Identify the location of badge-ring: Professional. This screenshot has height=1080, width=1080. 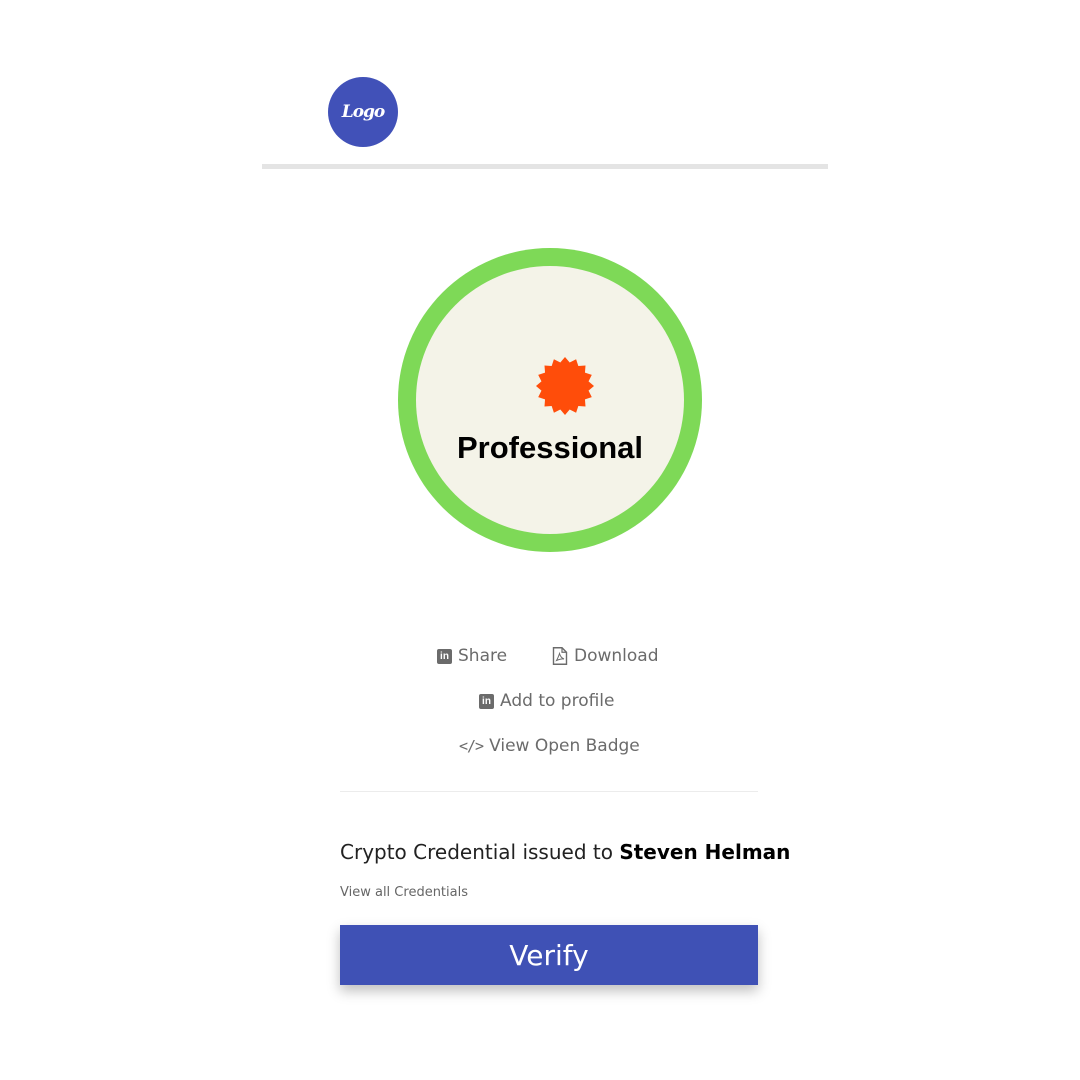
(550, 400).